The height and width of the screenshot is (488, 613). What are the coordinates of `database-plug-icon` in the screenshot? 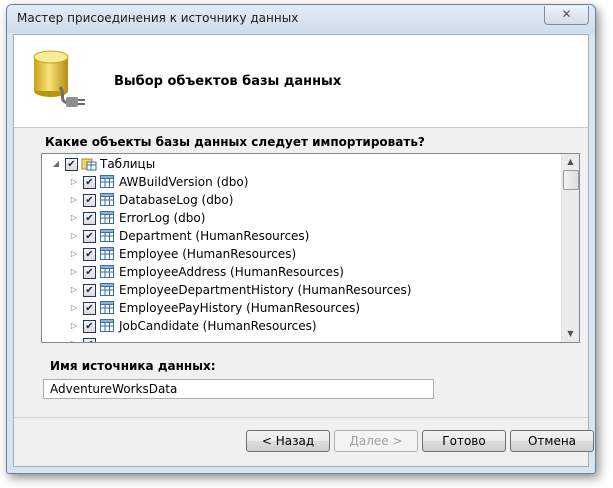 It's located at (59, 78).